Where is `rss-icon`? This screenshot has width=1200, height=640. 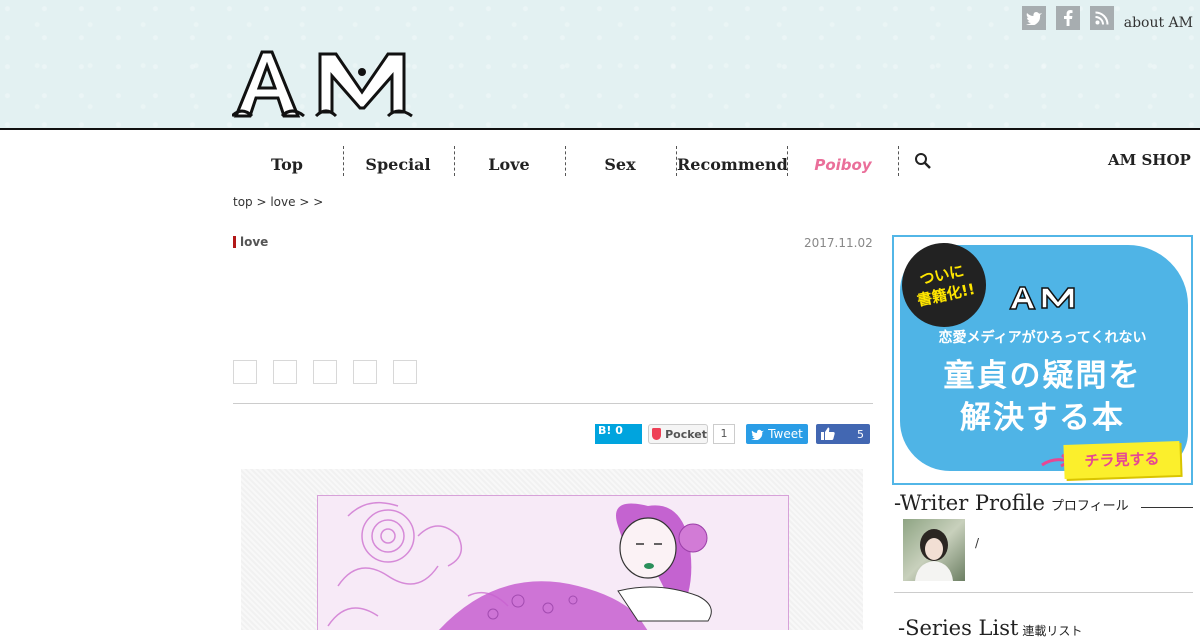 rss-icon is located at coordinates (1101, 18).